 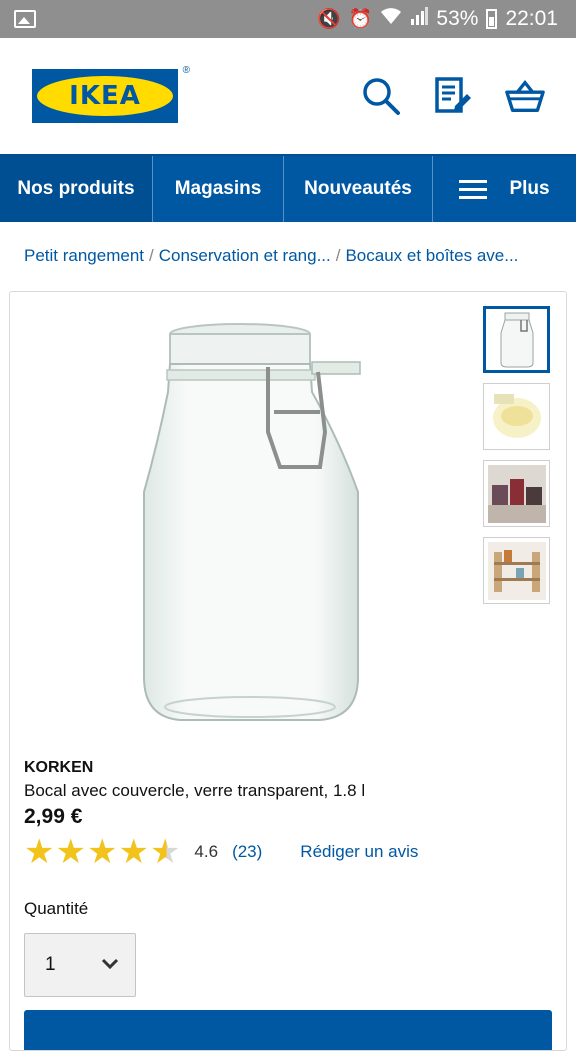 What do you see at coordinates (206, 851) in the screenshot?
I see `rating-value: 4.6` at bounding box center [206, 851].